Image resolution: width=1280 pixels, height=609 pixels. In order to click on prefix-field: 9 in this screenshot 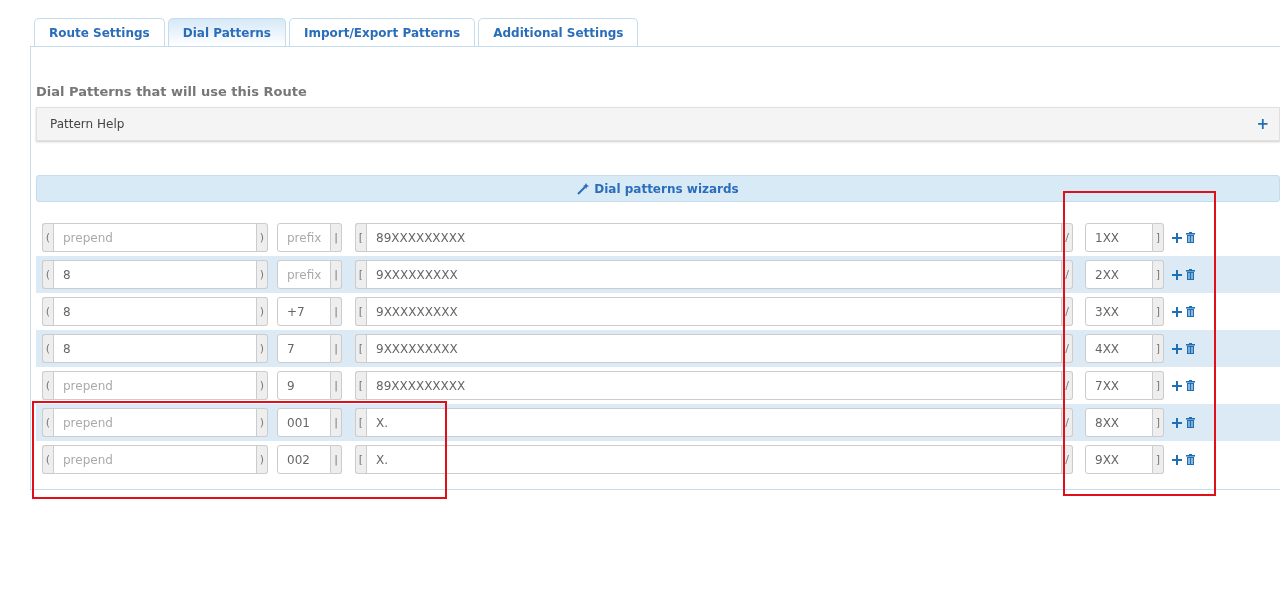, I will do `click(304, 385)`.